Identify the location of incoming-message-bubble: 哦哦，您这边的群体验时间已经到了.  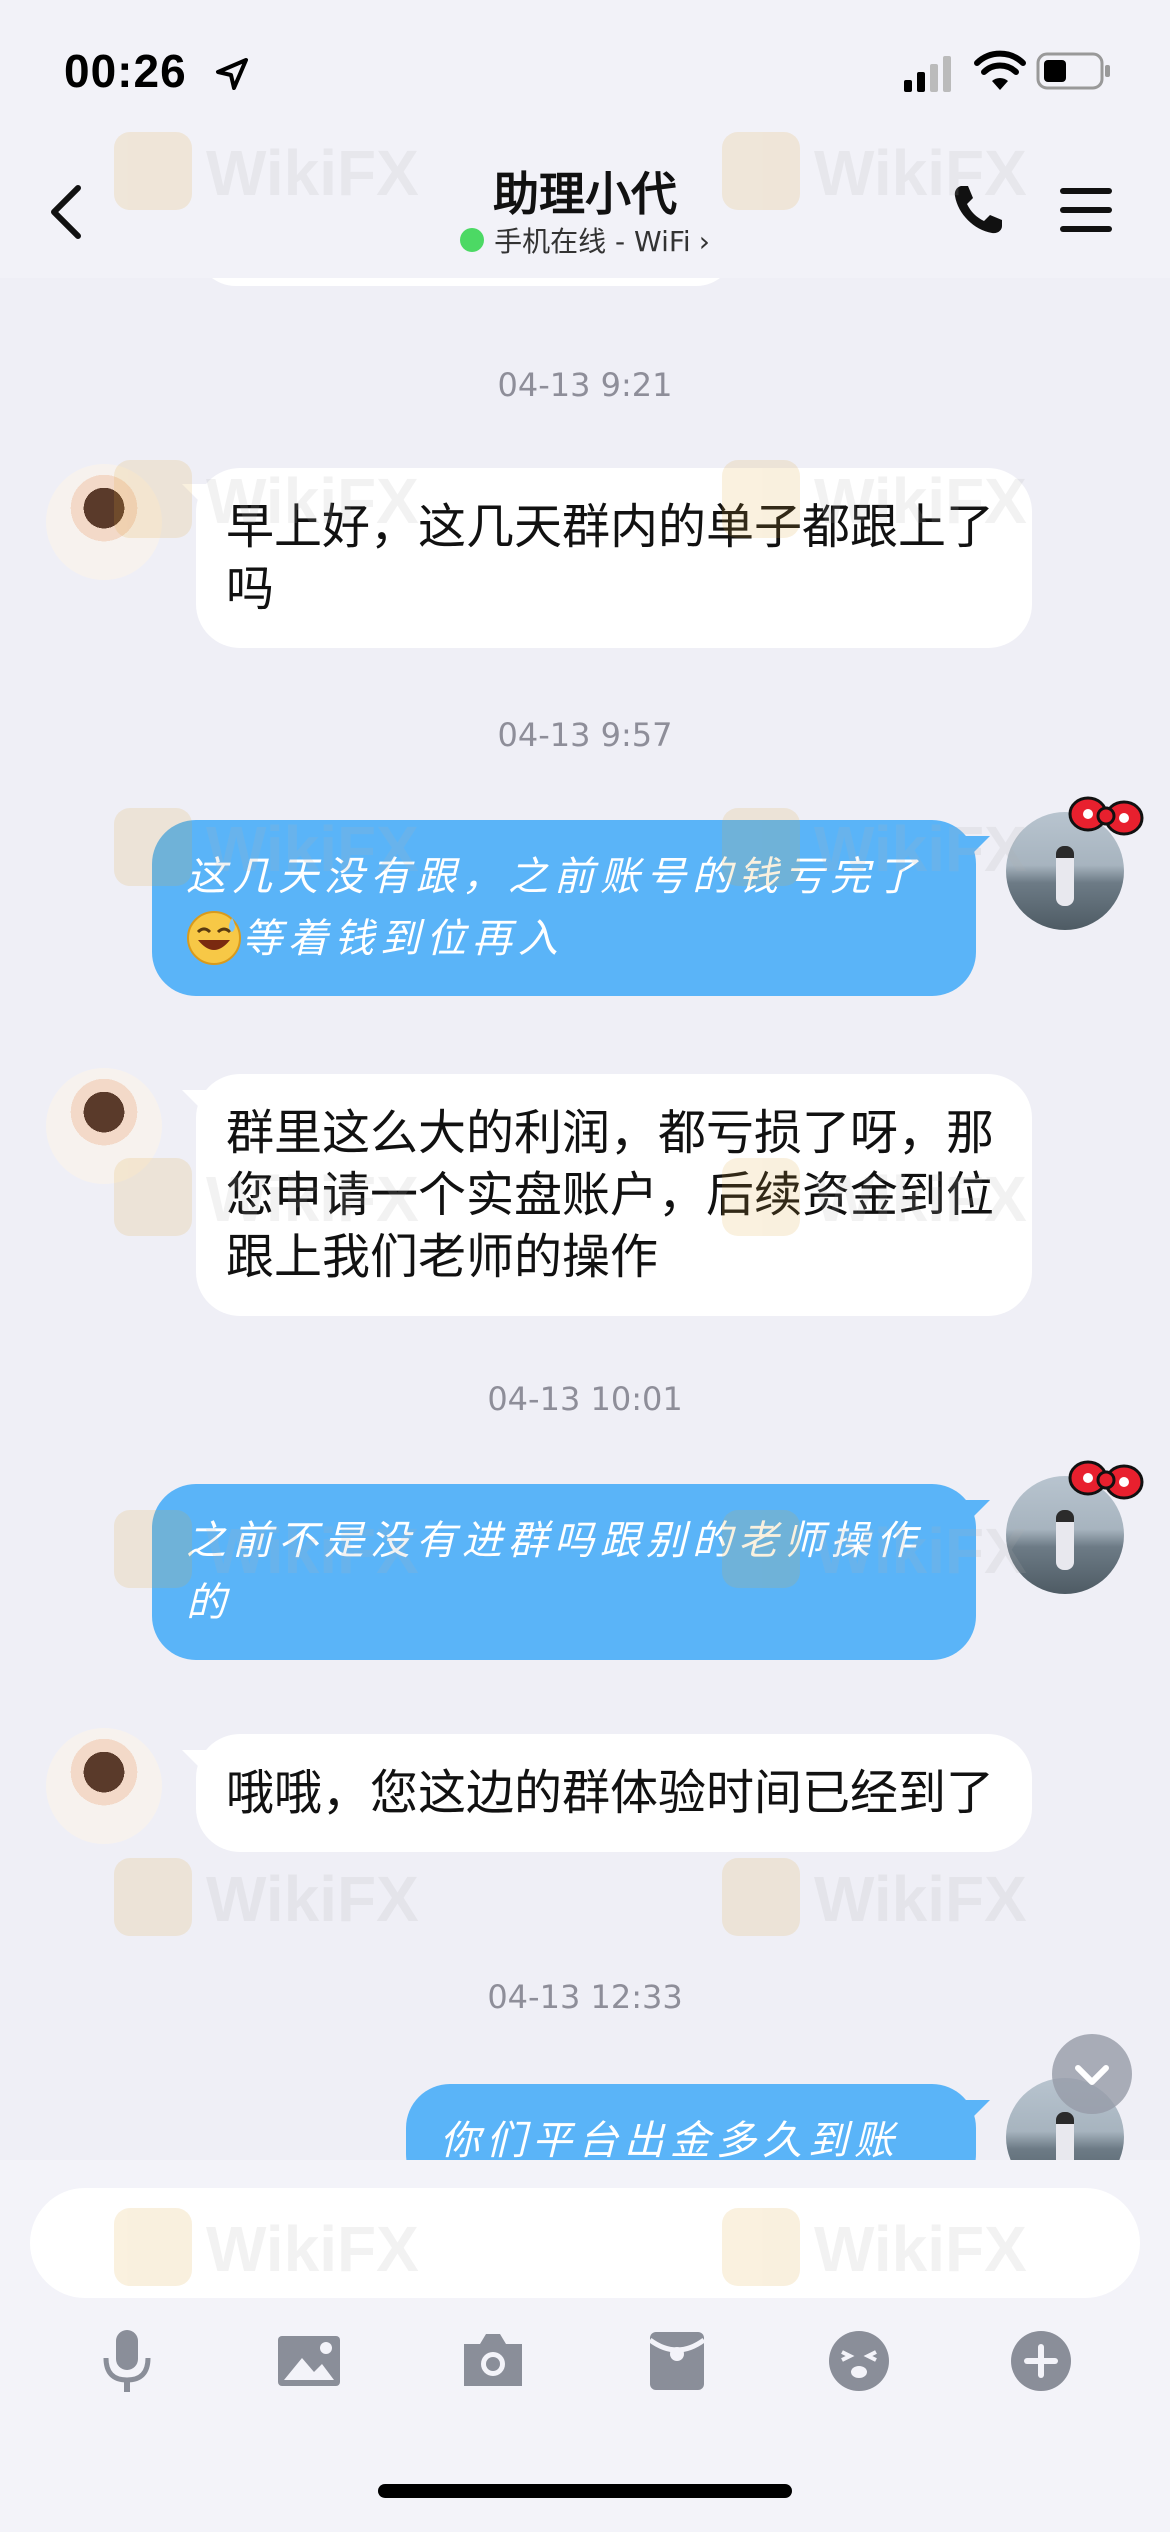
(607, 1793).